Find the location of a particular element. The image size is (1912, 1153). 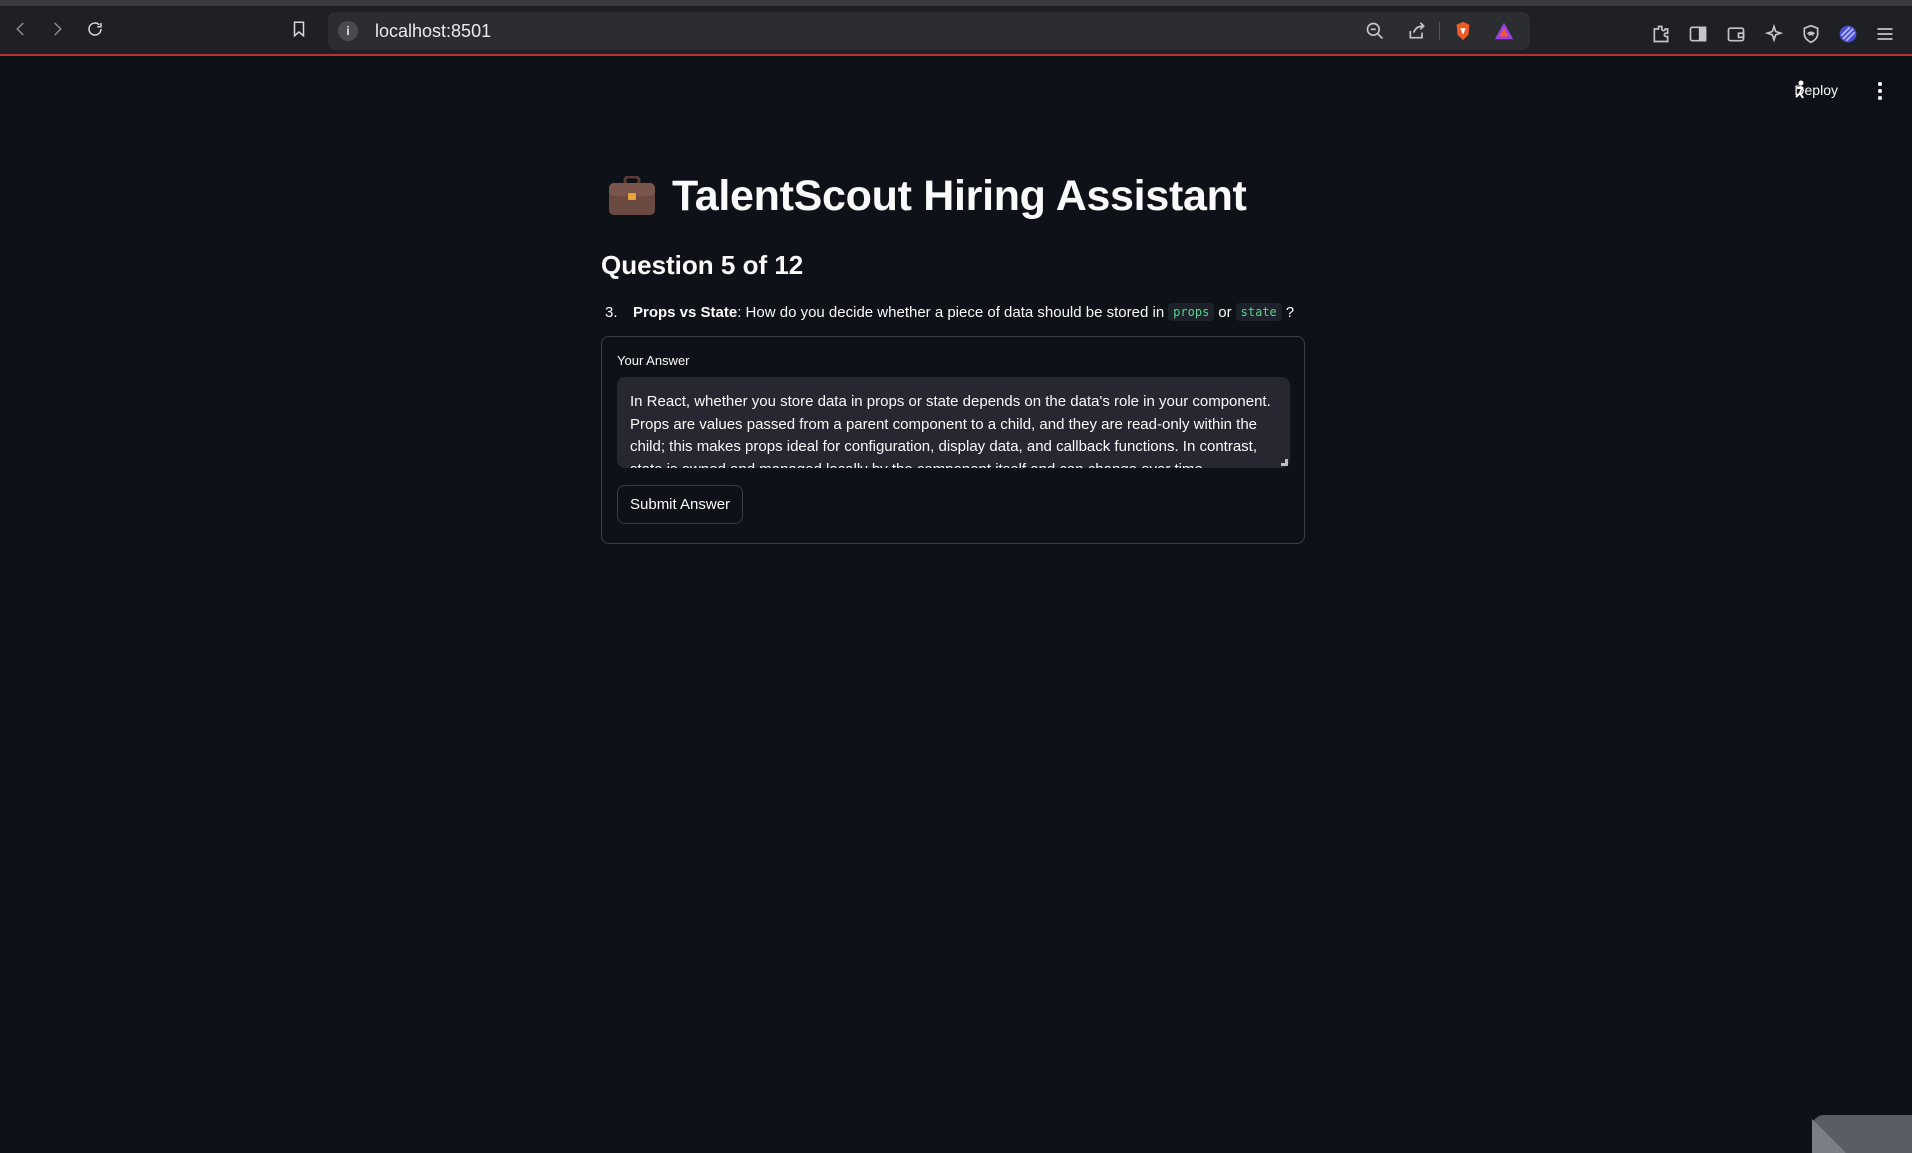

back-icon is located at coordinates (21, 29).